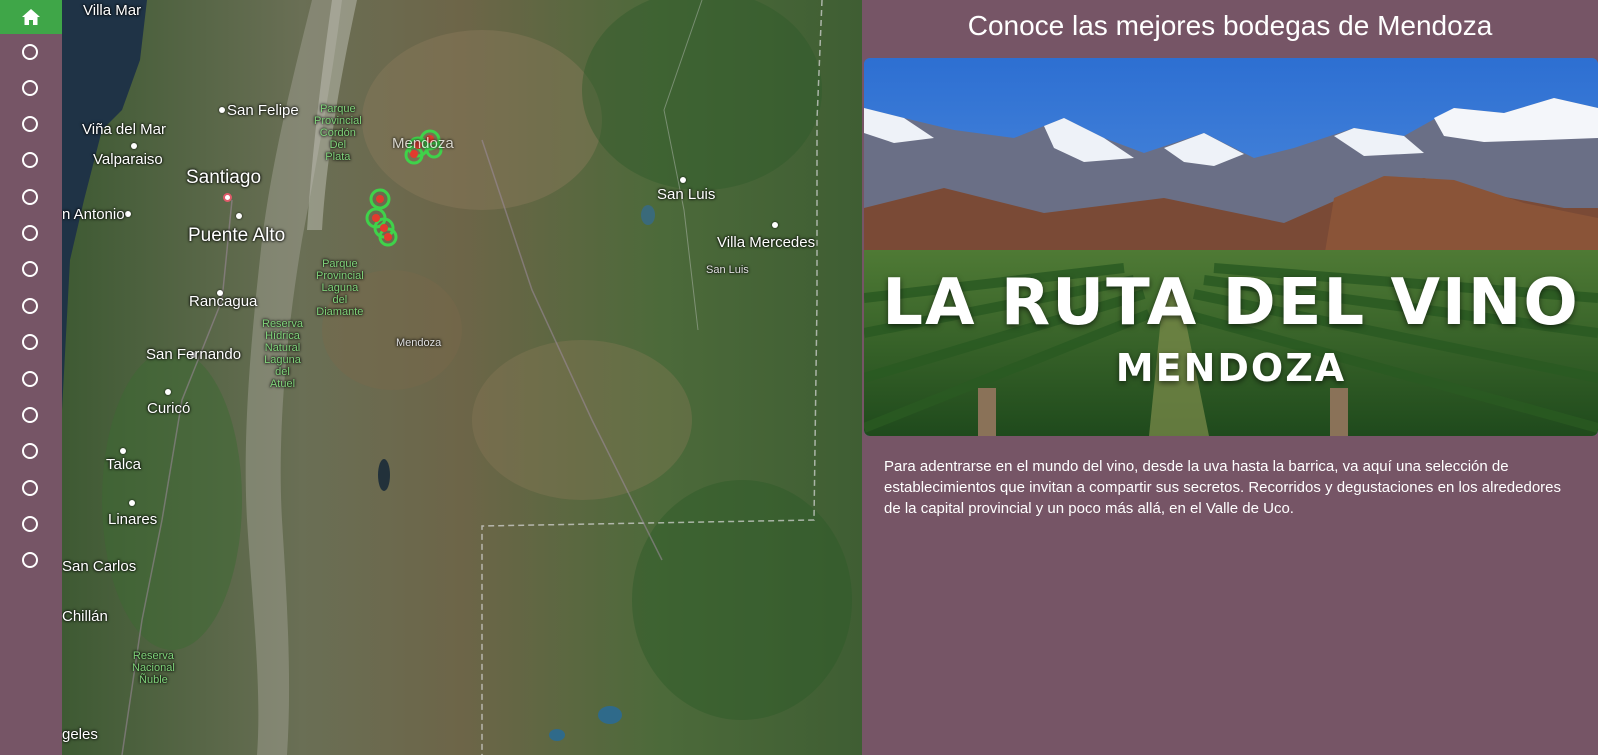 This screenshot has height=755, width=1598. What do you see at coordinates (169, 408) in the screenshot?
I see `map-label-curico: Curicó` at bounding box center [169, 408].